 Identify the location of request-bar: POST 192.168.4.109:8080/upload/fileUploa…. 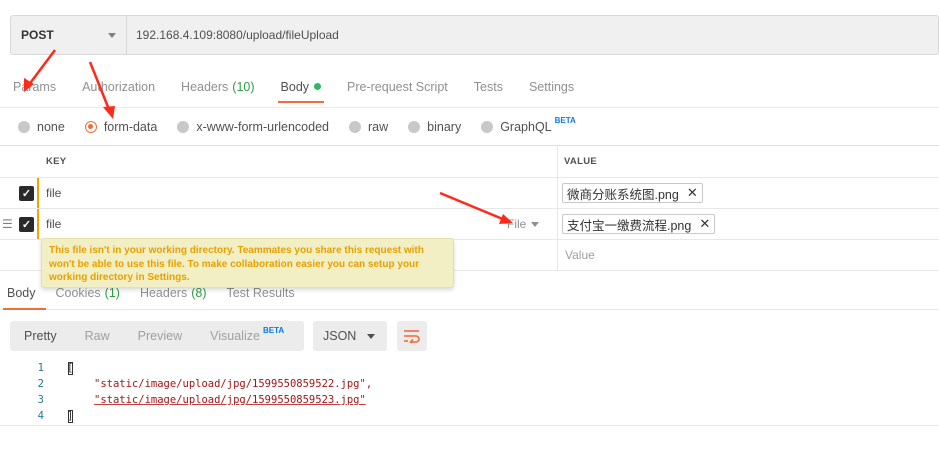
(474, 35).